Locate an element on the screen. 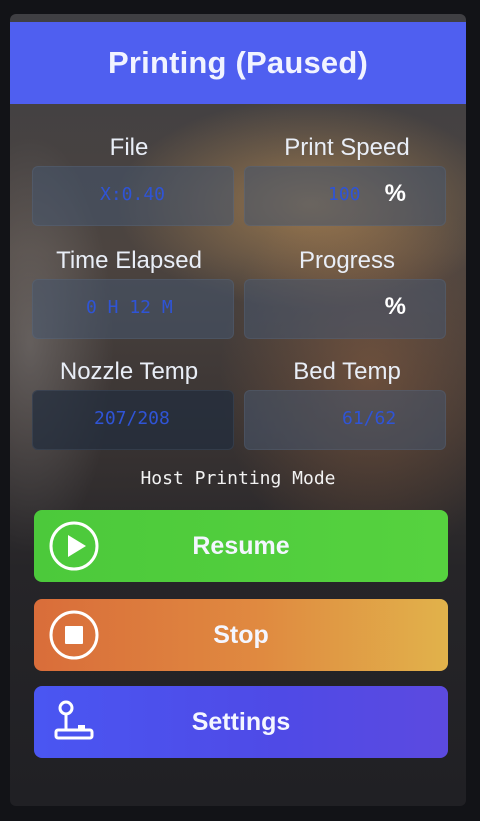 Image resolution: width=480 pixels, height=821 pixels. file-field: X:0.40 is located at coordinates (133, 196).